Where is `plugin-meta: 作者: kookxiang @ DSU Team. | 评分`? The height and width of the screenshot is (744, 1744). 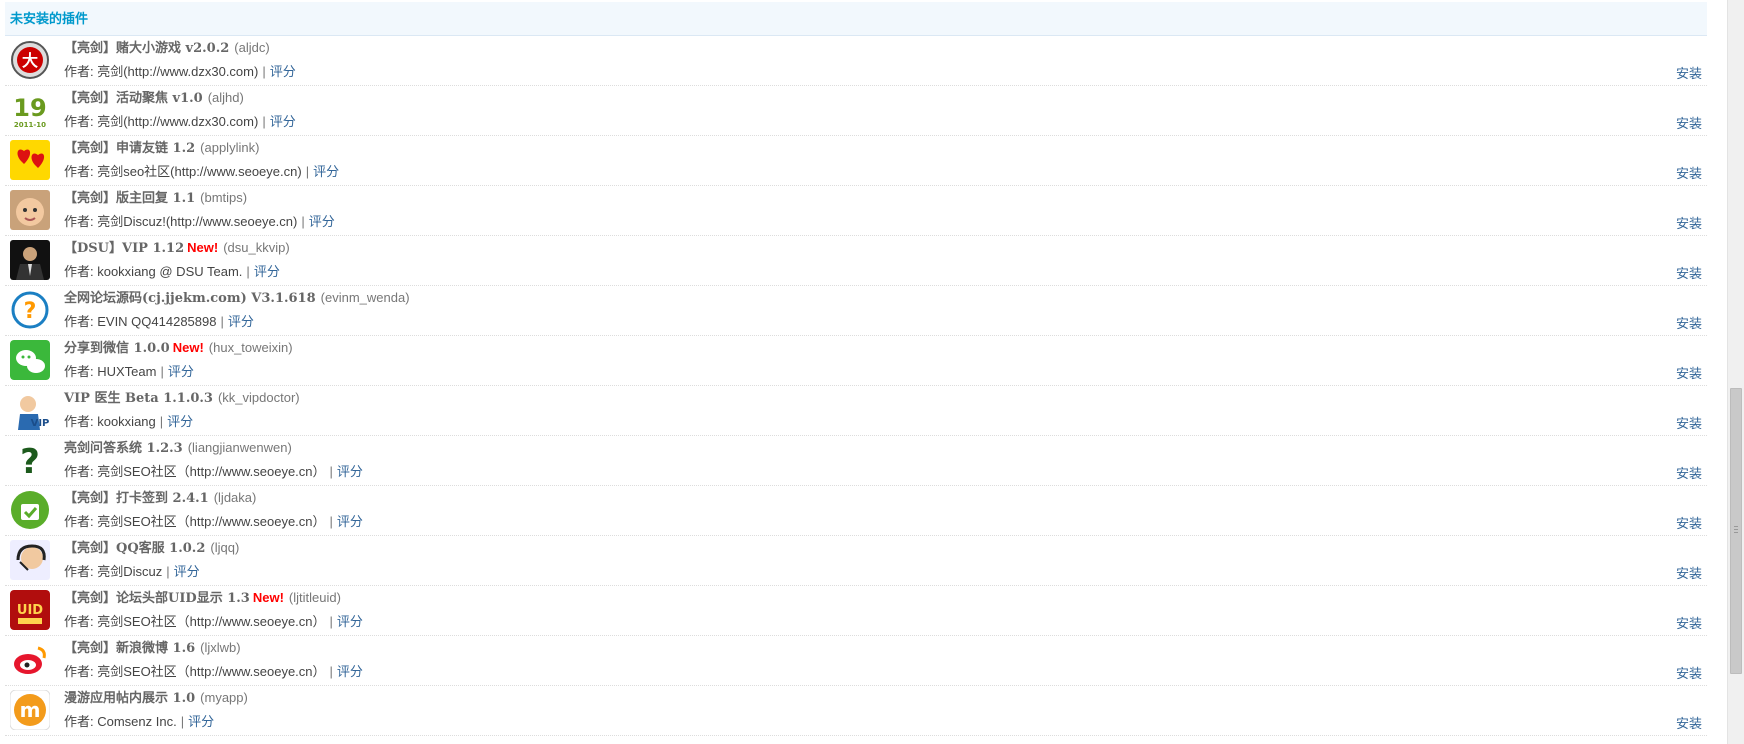 plugin-meta: 作者: kookxiang @ DSU Team. | 评分 is located at coordinates (172, 272).